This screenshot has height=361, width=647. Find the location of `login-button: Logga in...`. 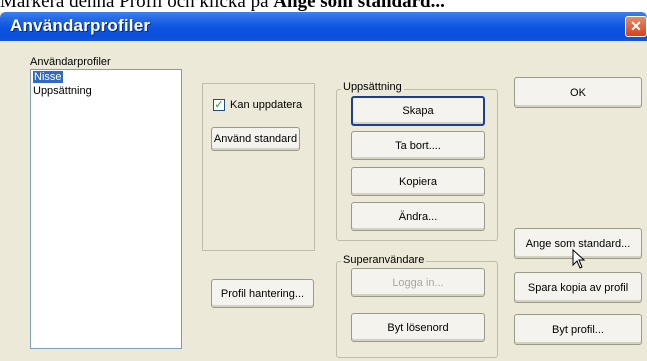

login-button: Logga in... is located at coordinates (418, 282).